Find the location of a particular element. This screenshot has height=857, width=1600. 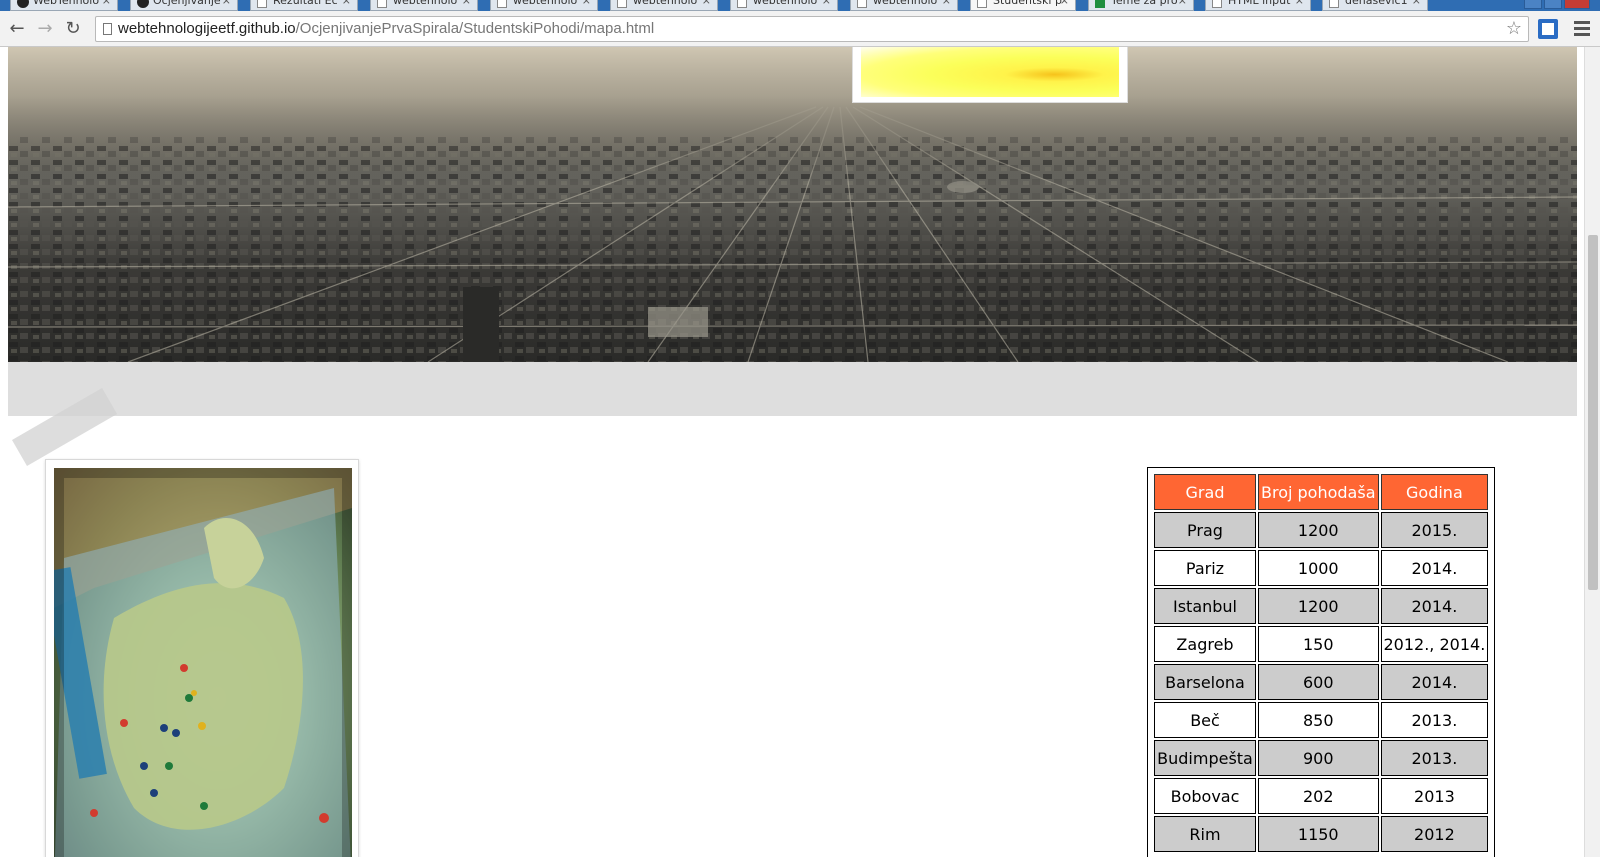

url-host: webtehnologijeetf.github.io is located at coordinates (207, 28).